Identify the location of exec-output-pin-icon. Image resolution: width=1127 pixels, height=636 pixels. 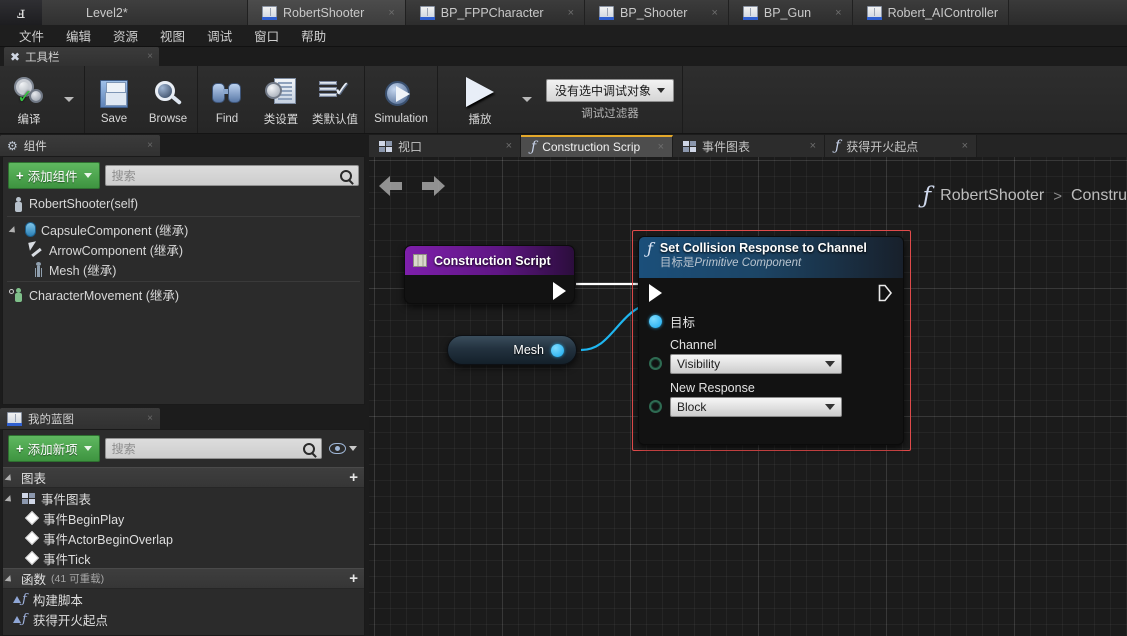
(885, 293).